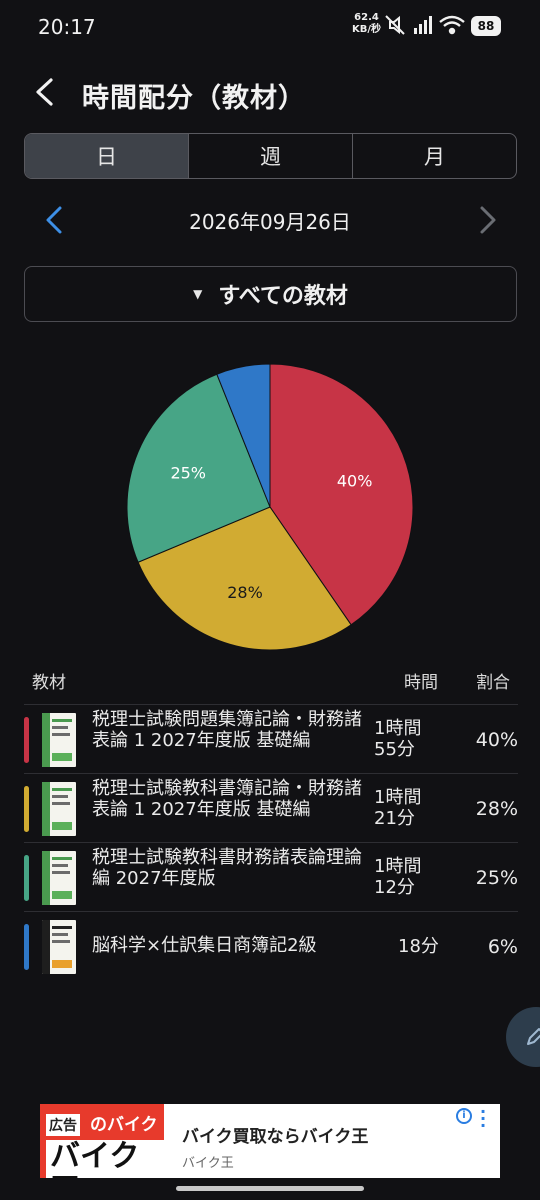 The image size is (540, 1200). I want to click on advertisement-banner: 広告 のバイク バイク王 バイク買取ならバイク王 バイク王 i ···, so click(270, 1141).